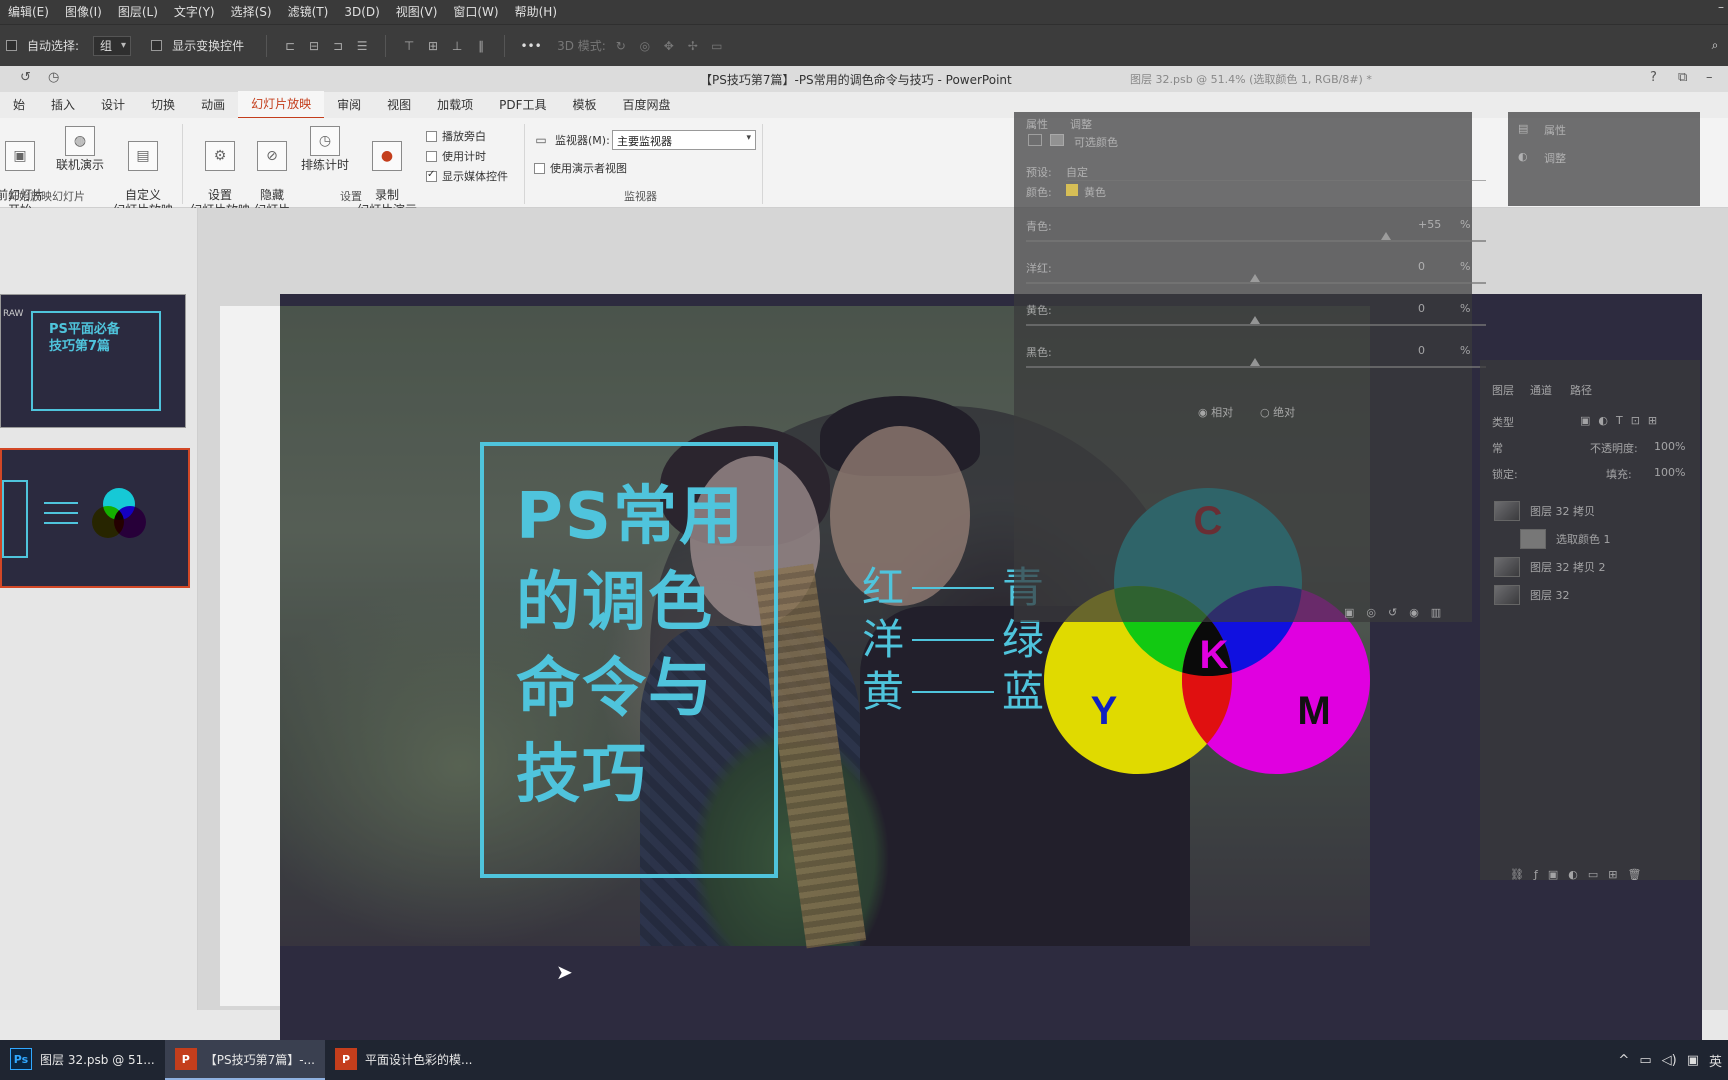  I want to click on magenta-slider-thumb, so click(1255, 278).